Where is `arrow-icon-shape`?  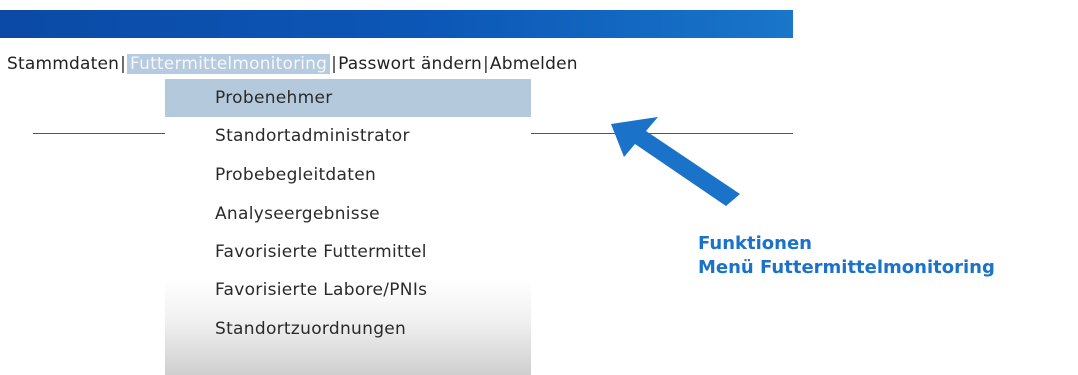
arrow-icon-shape is located at coordinates (675, 161).